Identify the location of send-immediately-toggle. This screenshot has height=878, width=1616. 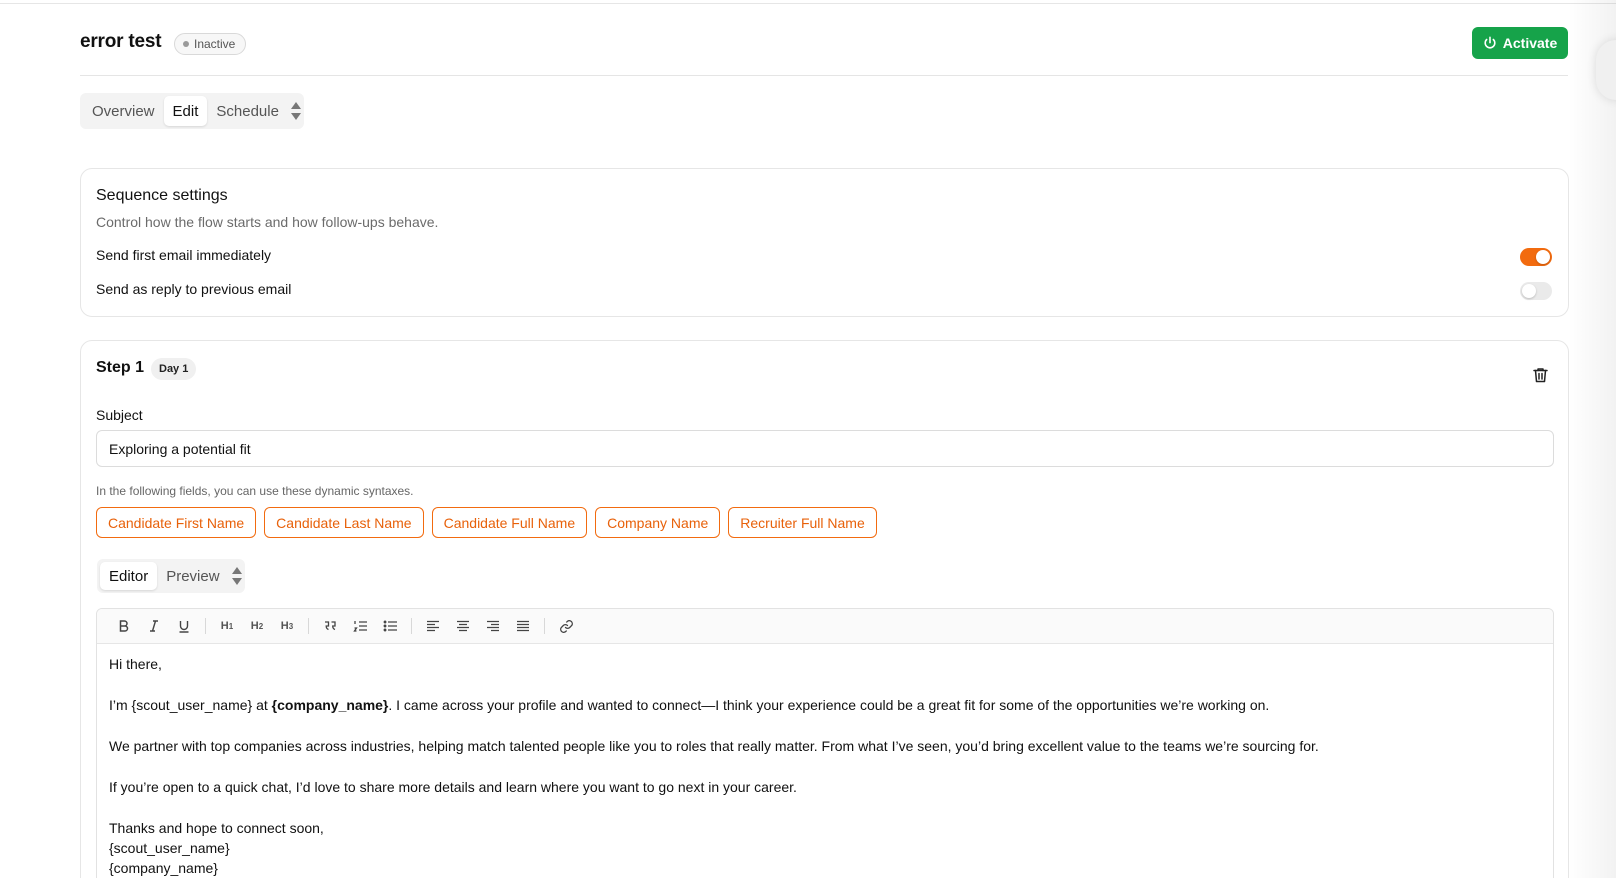
(1536, 257).